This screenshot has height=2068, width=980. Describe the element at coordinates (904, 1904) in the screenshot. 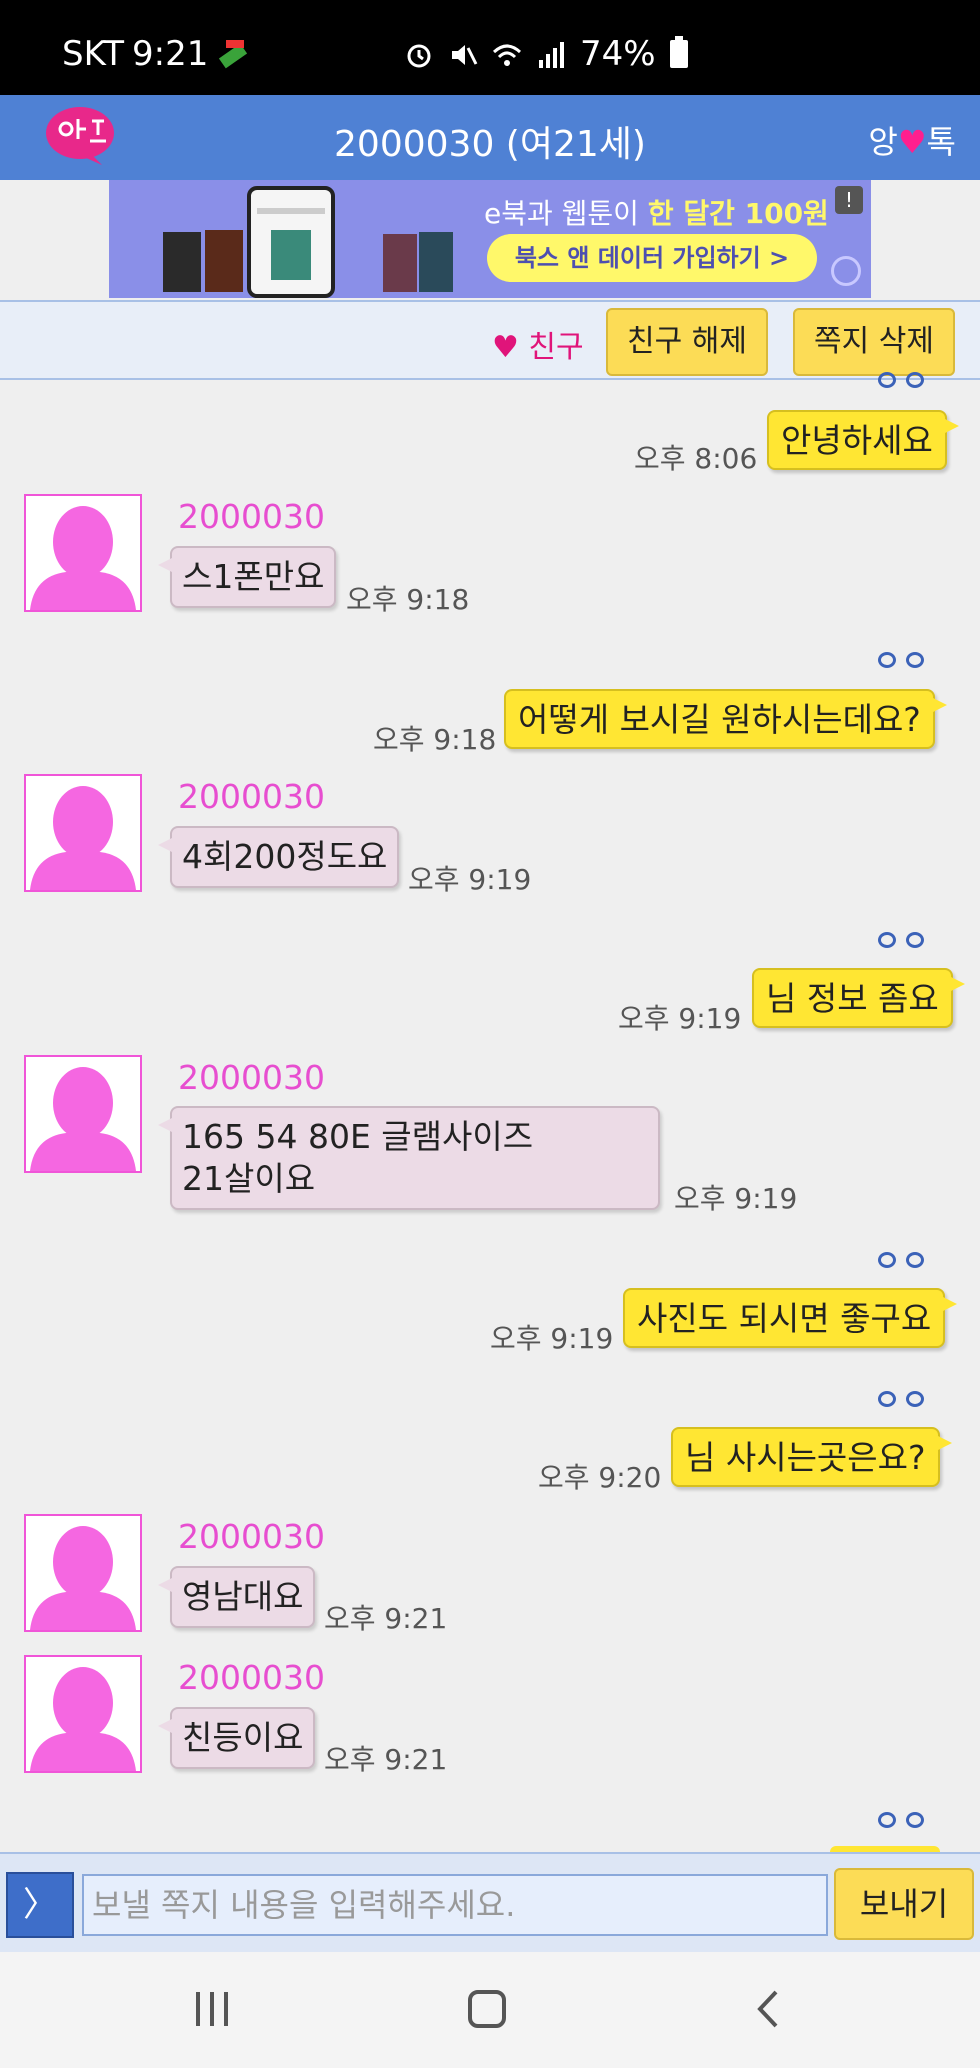

I see `send-button: 보내기` at that location.